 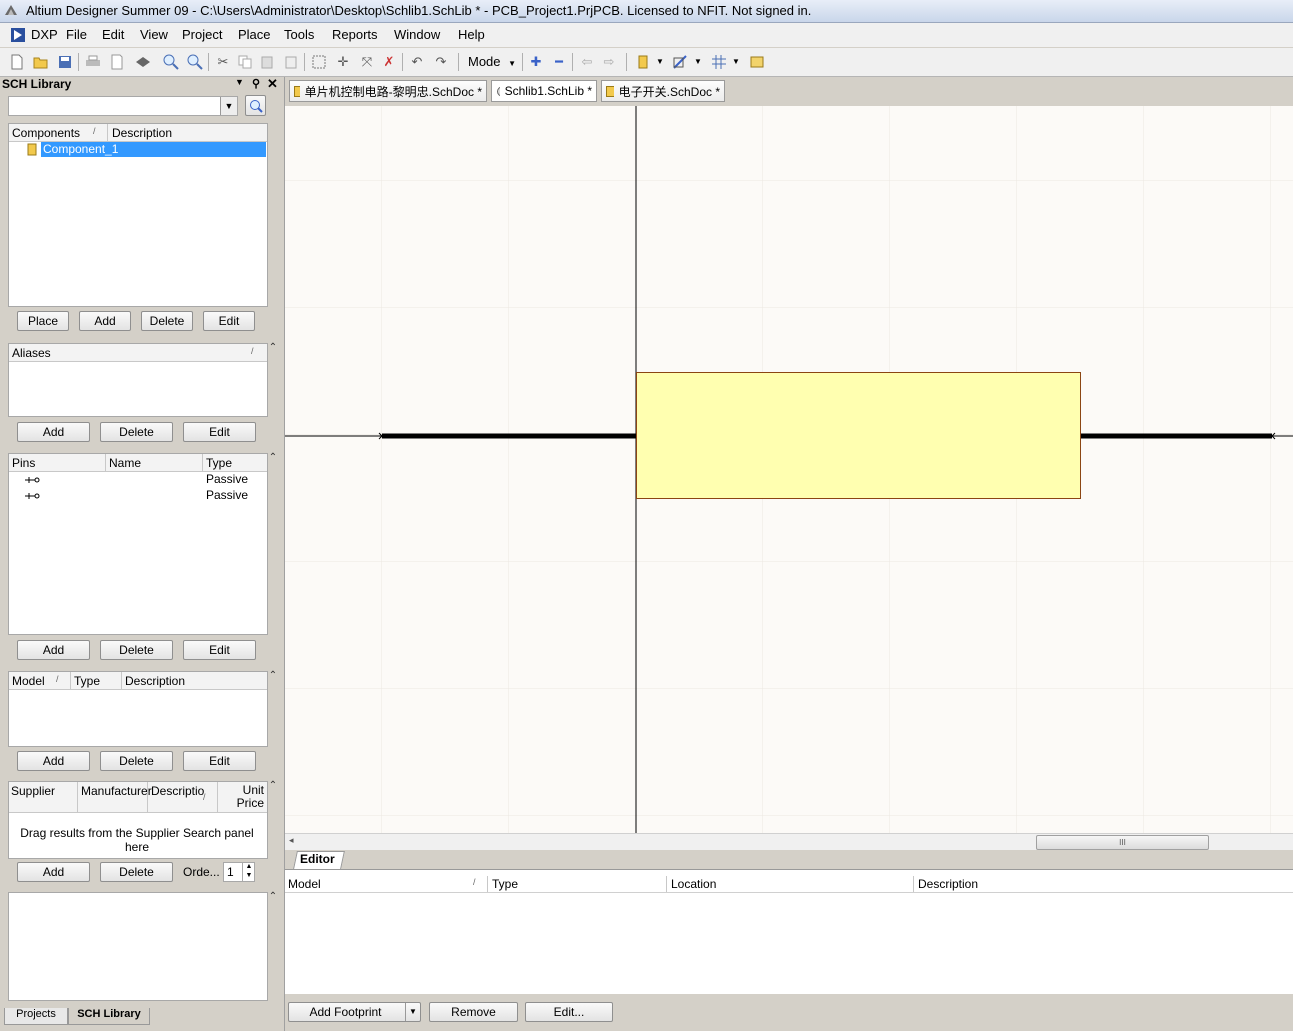 I want to click on search-input: ▼, so click(x=123, y=106).